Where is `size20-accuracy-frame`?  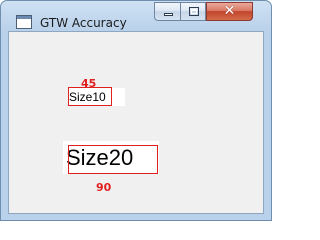
size20-accuracy-frame is located at coordinates (113, 159).